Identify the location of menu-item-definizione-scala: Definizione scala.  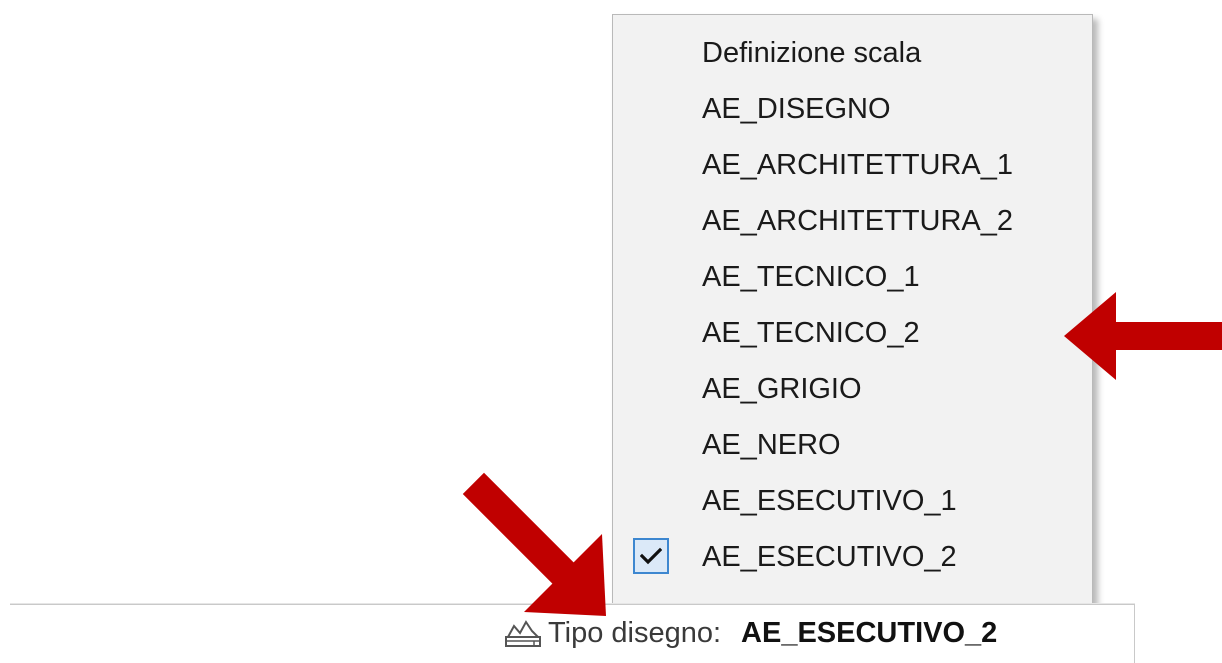
(852, 53).